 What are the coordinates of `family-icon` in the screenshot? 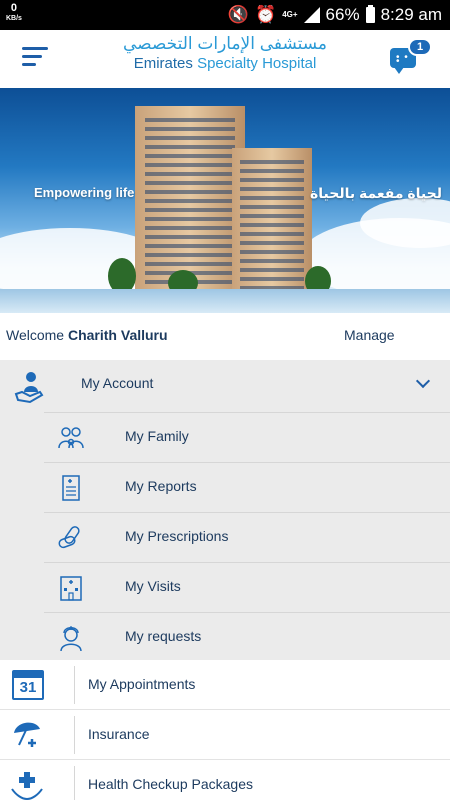 It's located at (71, 438).